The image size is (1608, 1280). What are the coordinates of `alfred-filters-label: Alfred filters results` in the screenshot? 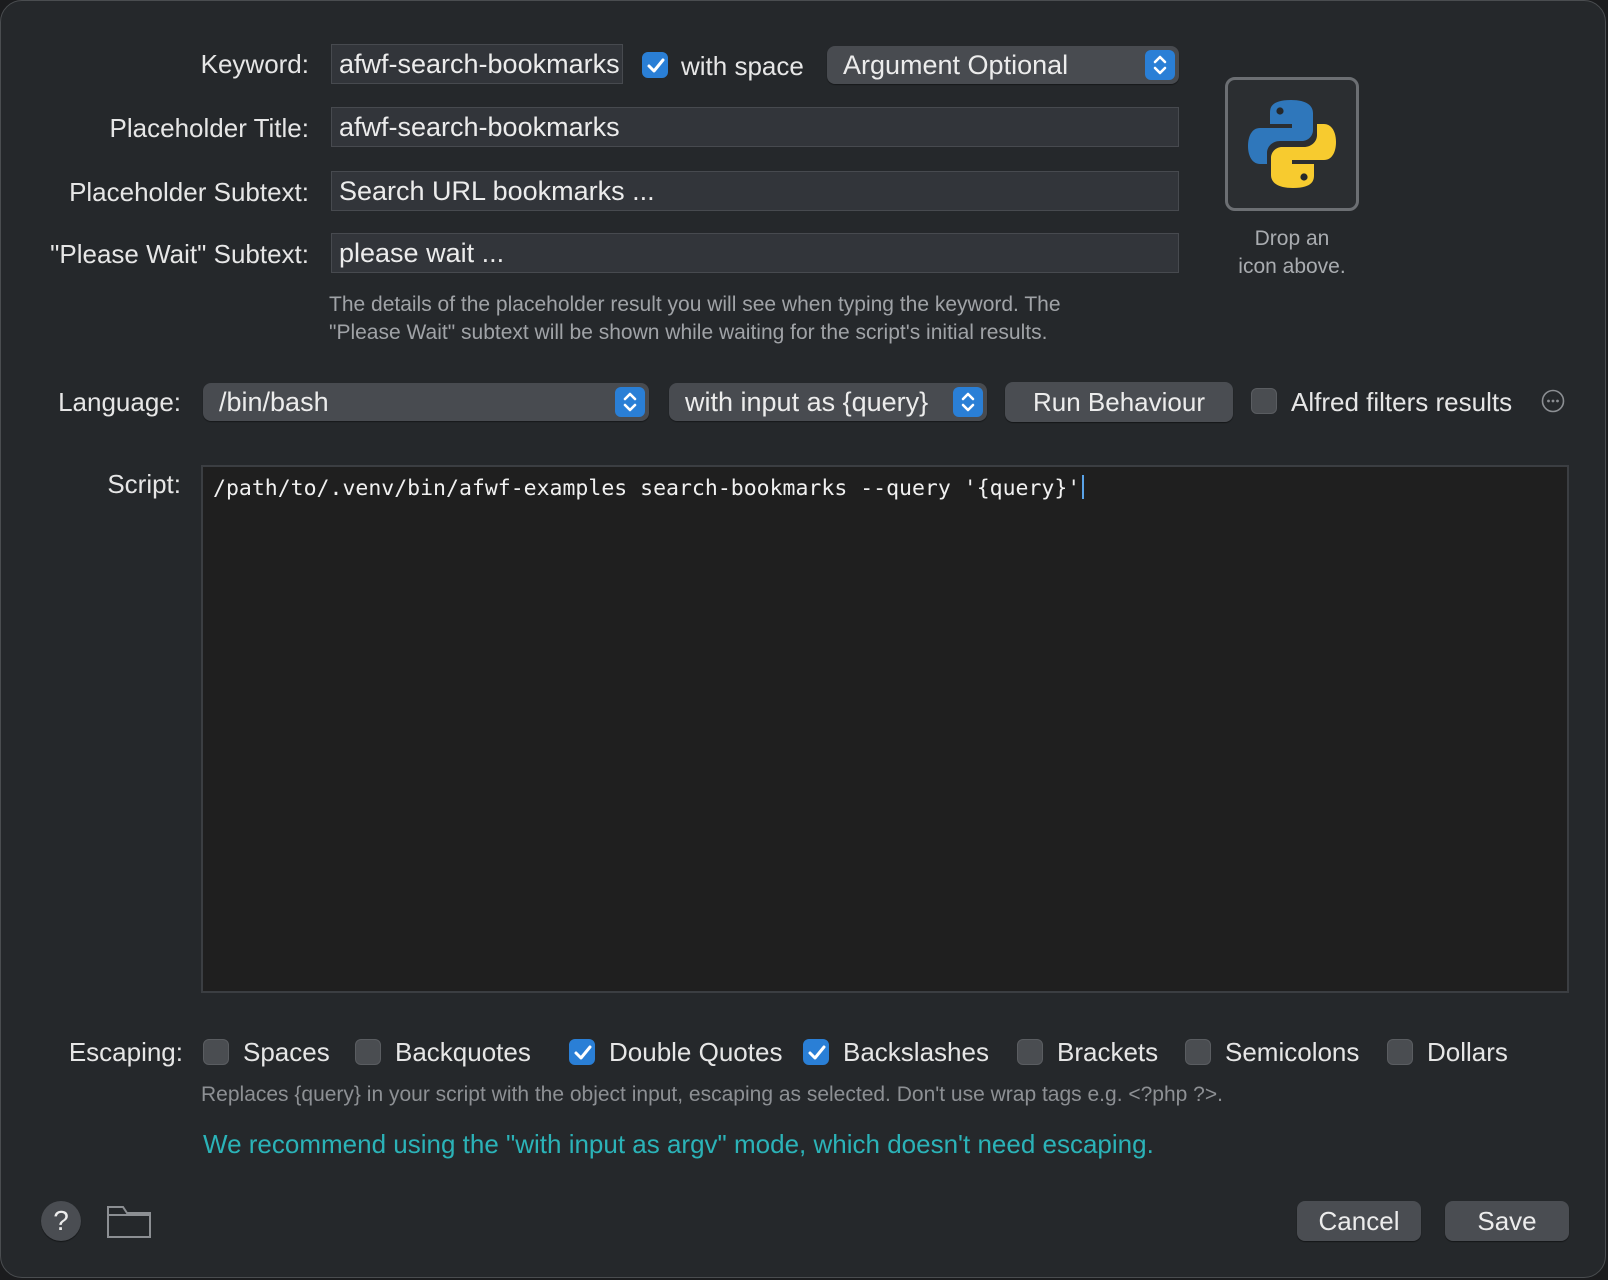 It's located at (1402, 402).